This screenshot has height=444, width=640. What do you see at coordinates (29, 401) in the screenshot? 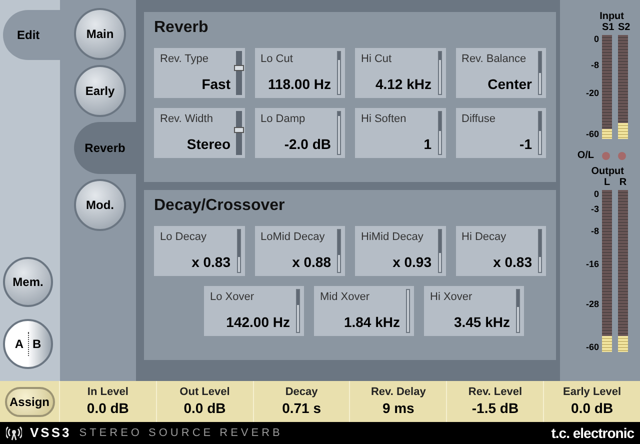
I see `assign-button: Assign` at bounding box center [29, 401].